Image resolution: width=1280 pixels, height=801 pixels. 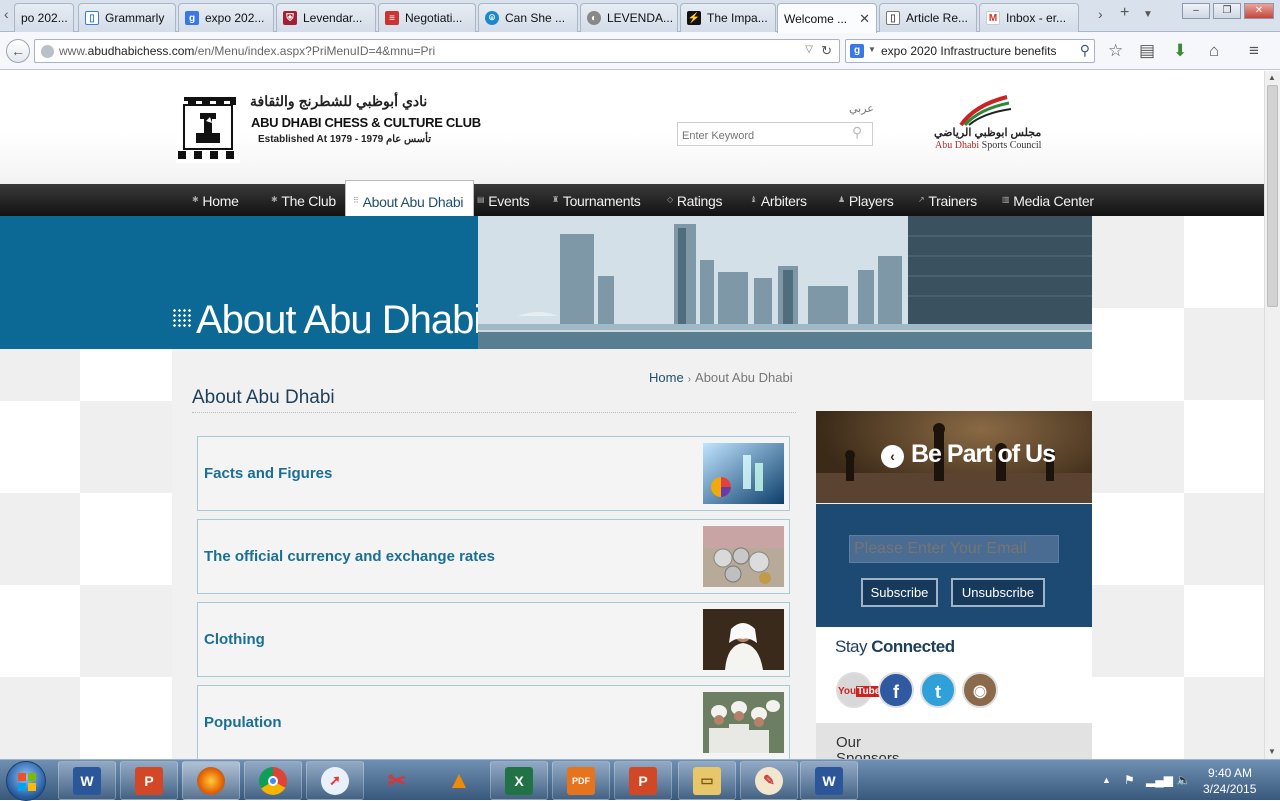 What do you see at coordinates (349, 556) in the screenshot?
I see `card-title: The official currency and exchange rates` at bounding box center [349, 556].